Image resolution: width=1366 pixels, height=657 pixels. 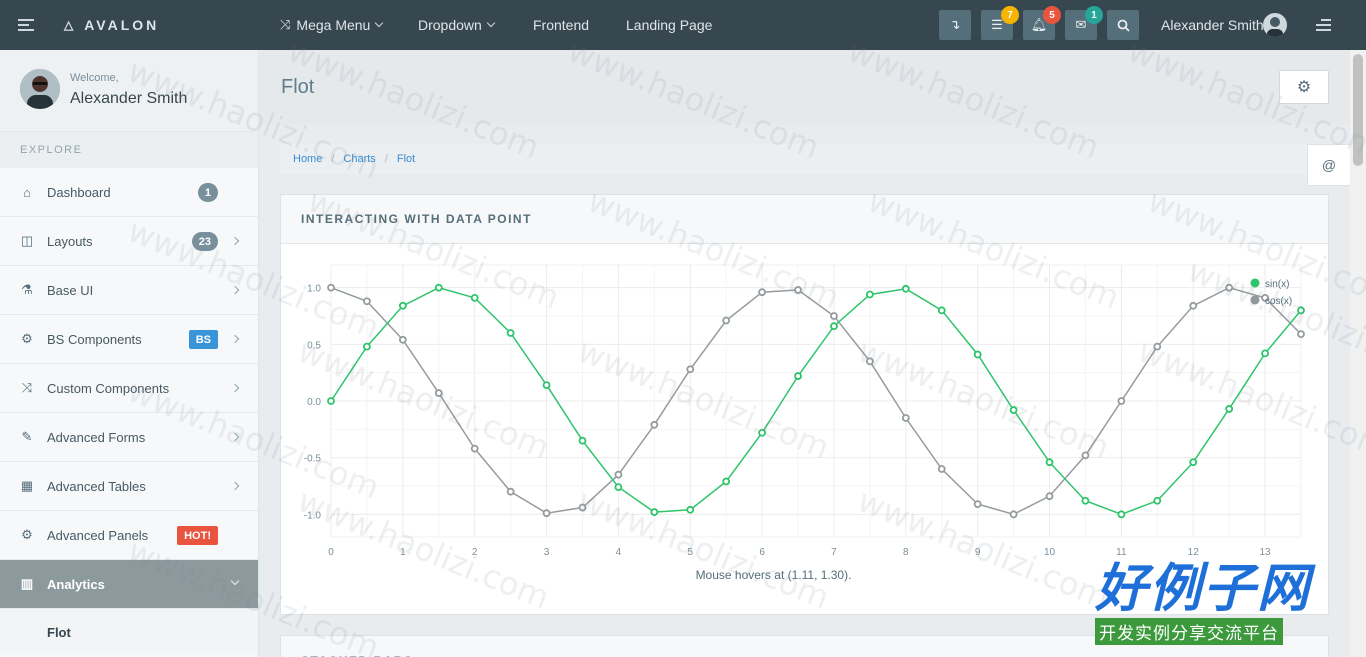 I want to click on nav-landing-page: Landing Page, so click(x=669, y=25).